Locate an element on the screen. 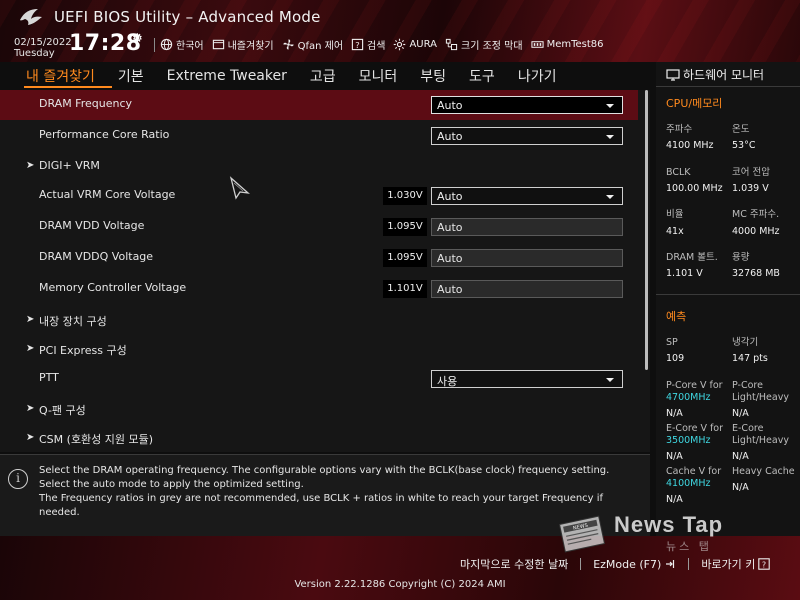 This screenshot has width=800, height=600. clock-settings-gear-icon: ⚙ is located at coordinates (137, 38).